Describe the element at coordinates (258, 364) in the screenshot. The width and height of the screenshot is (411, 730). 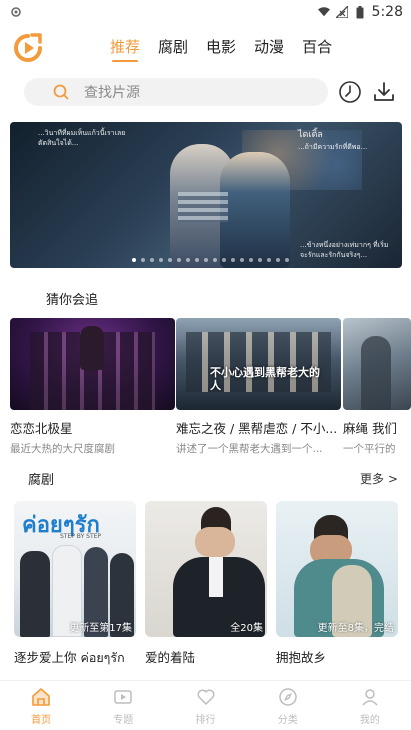
I see `recommend-poster: 不小心遇到黑帮老大的人` at that location.